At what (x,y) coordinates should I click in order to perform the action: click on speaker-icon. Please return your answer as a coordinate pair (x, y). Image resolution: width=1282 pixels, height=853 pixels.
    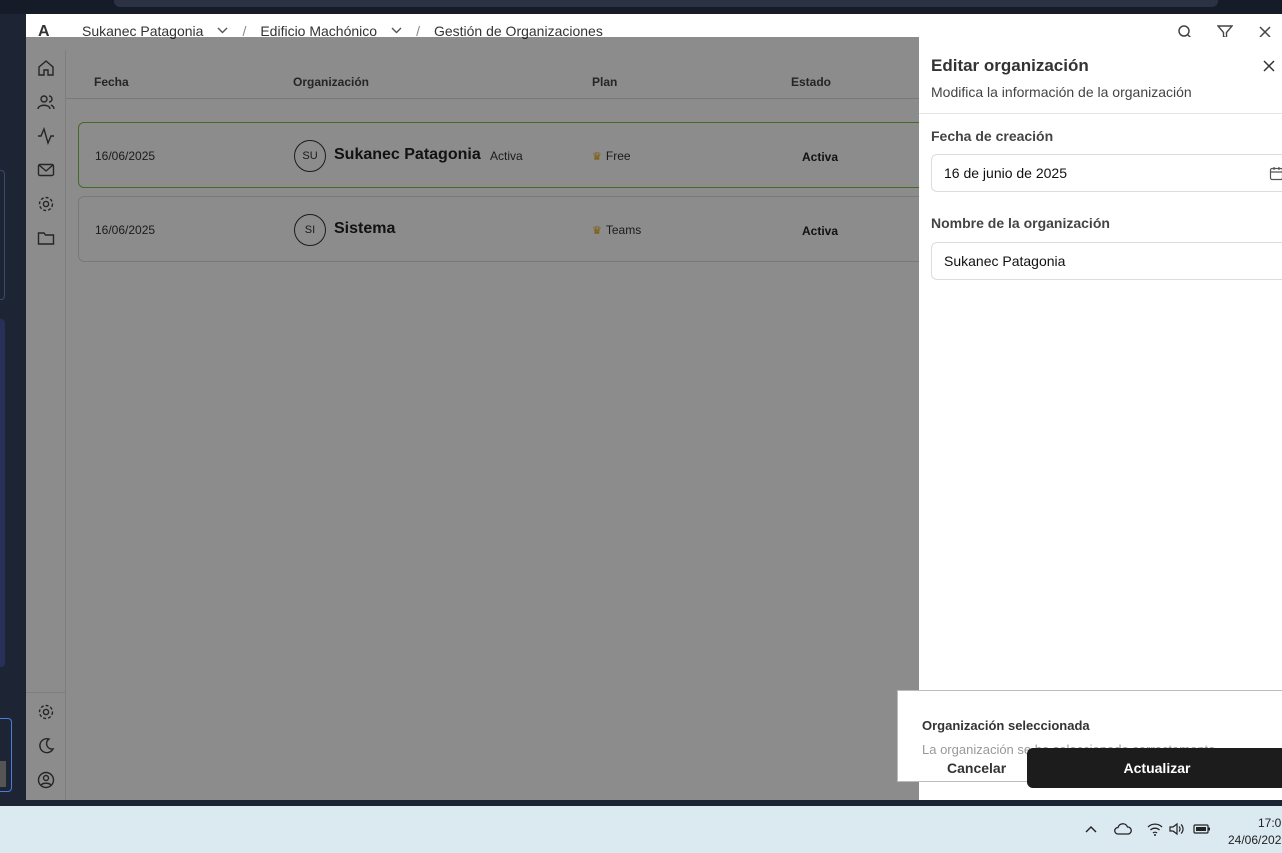
    Looking at the image, I should click on (1177, 829).